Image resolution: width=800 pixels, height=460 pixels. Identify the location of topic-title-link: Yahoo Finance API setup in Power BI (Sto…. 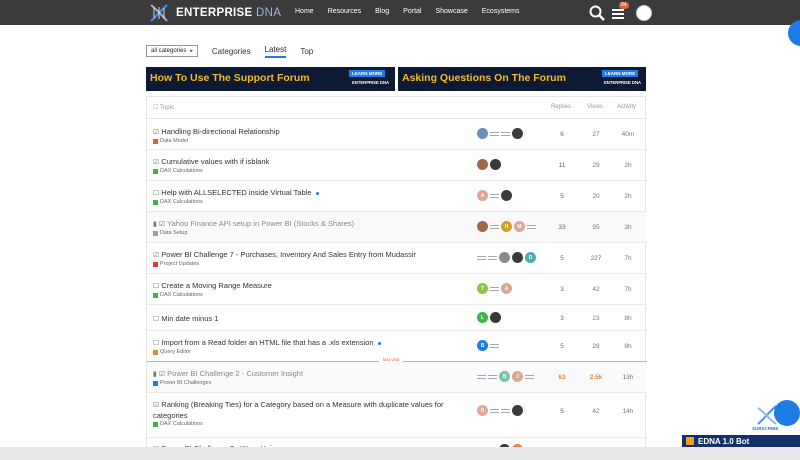
(260, 223).